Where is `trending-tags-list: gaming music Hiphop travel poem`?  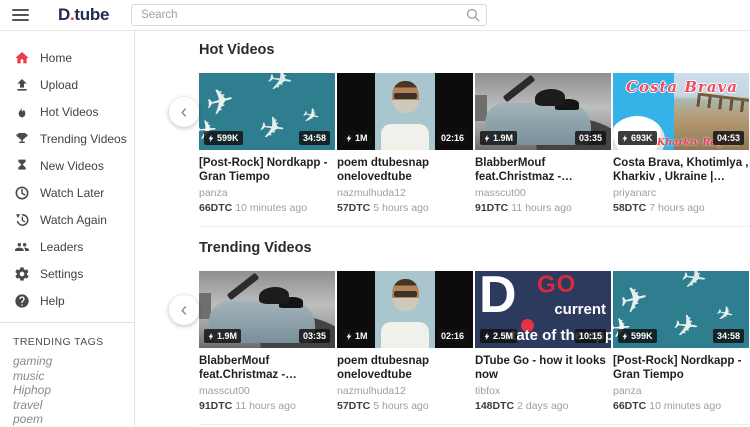
trending-tags-list: gaming music Hiphop travel poem is located at coordinates (67, 390).